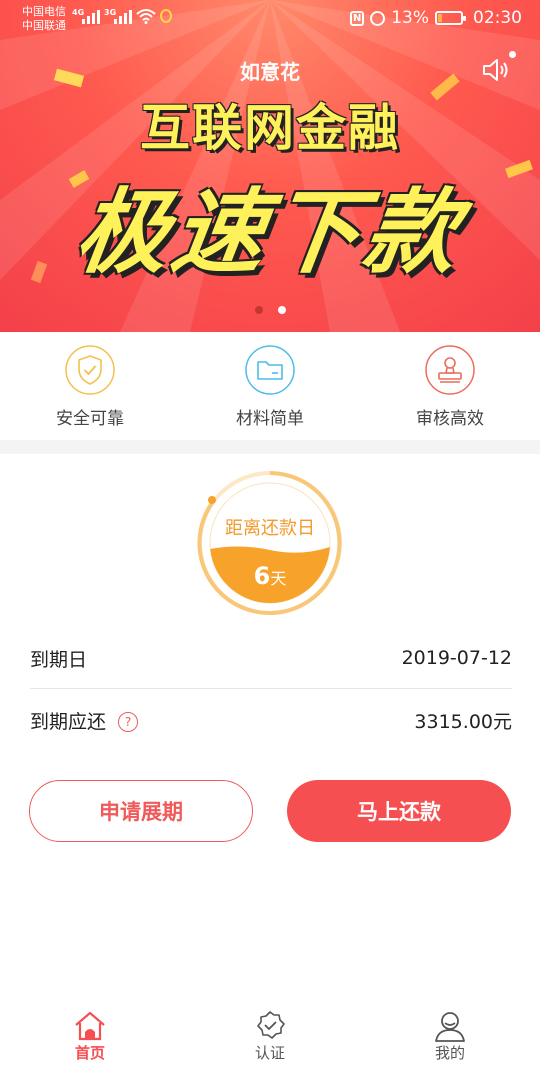 The height and width of the screenshot is (1080, 540). What do you see at coordinates (146, 16) in the screenshot?
I see `wifi-icon` at bounding box center [146, 16].